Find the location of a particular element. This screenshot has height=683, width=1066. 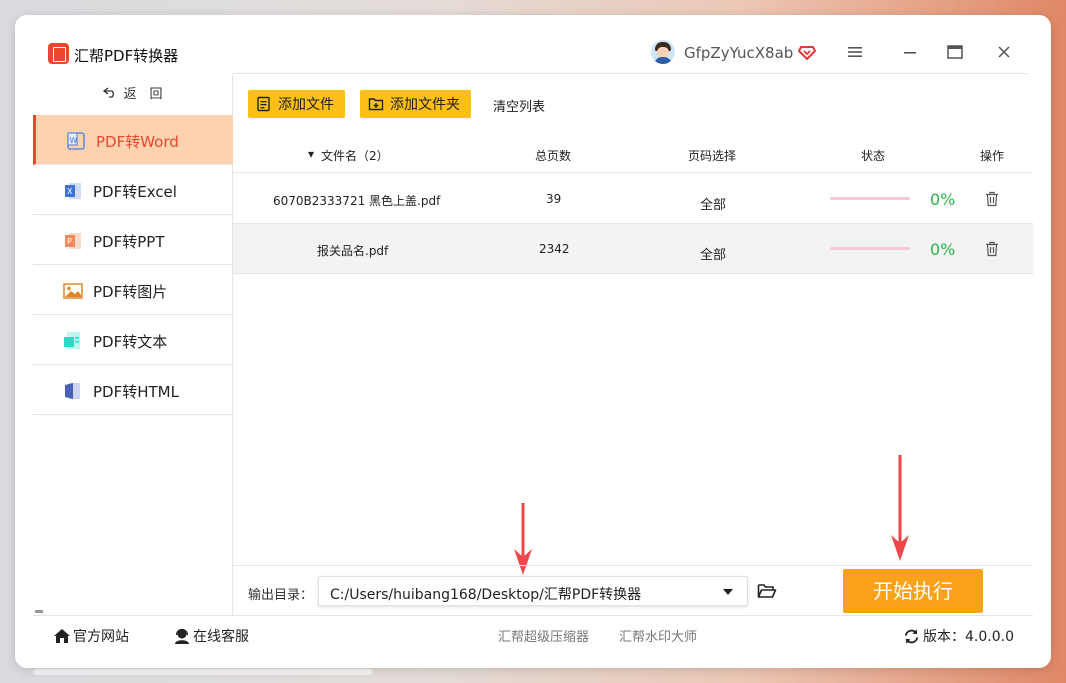

close-icon is located at coordinates (1004, 52).